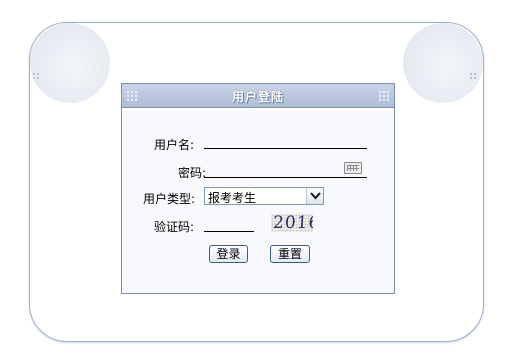 This screenshot has height=364, width=519. I want to click on soft-keyboard-icon, so click(353, 168).